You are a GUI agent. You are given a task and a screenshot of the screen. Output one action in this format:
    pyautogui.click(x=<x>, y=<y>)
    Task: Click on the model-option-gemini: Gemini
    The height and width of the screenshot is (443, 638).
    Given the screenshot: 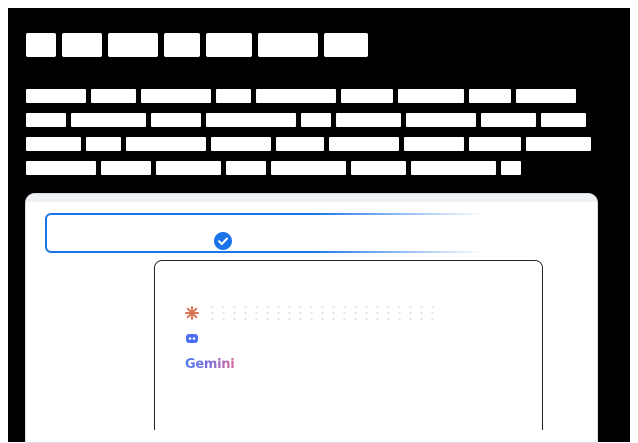 What is the action you would take?
    pyautogui.click(x=210, y=364)
    